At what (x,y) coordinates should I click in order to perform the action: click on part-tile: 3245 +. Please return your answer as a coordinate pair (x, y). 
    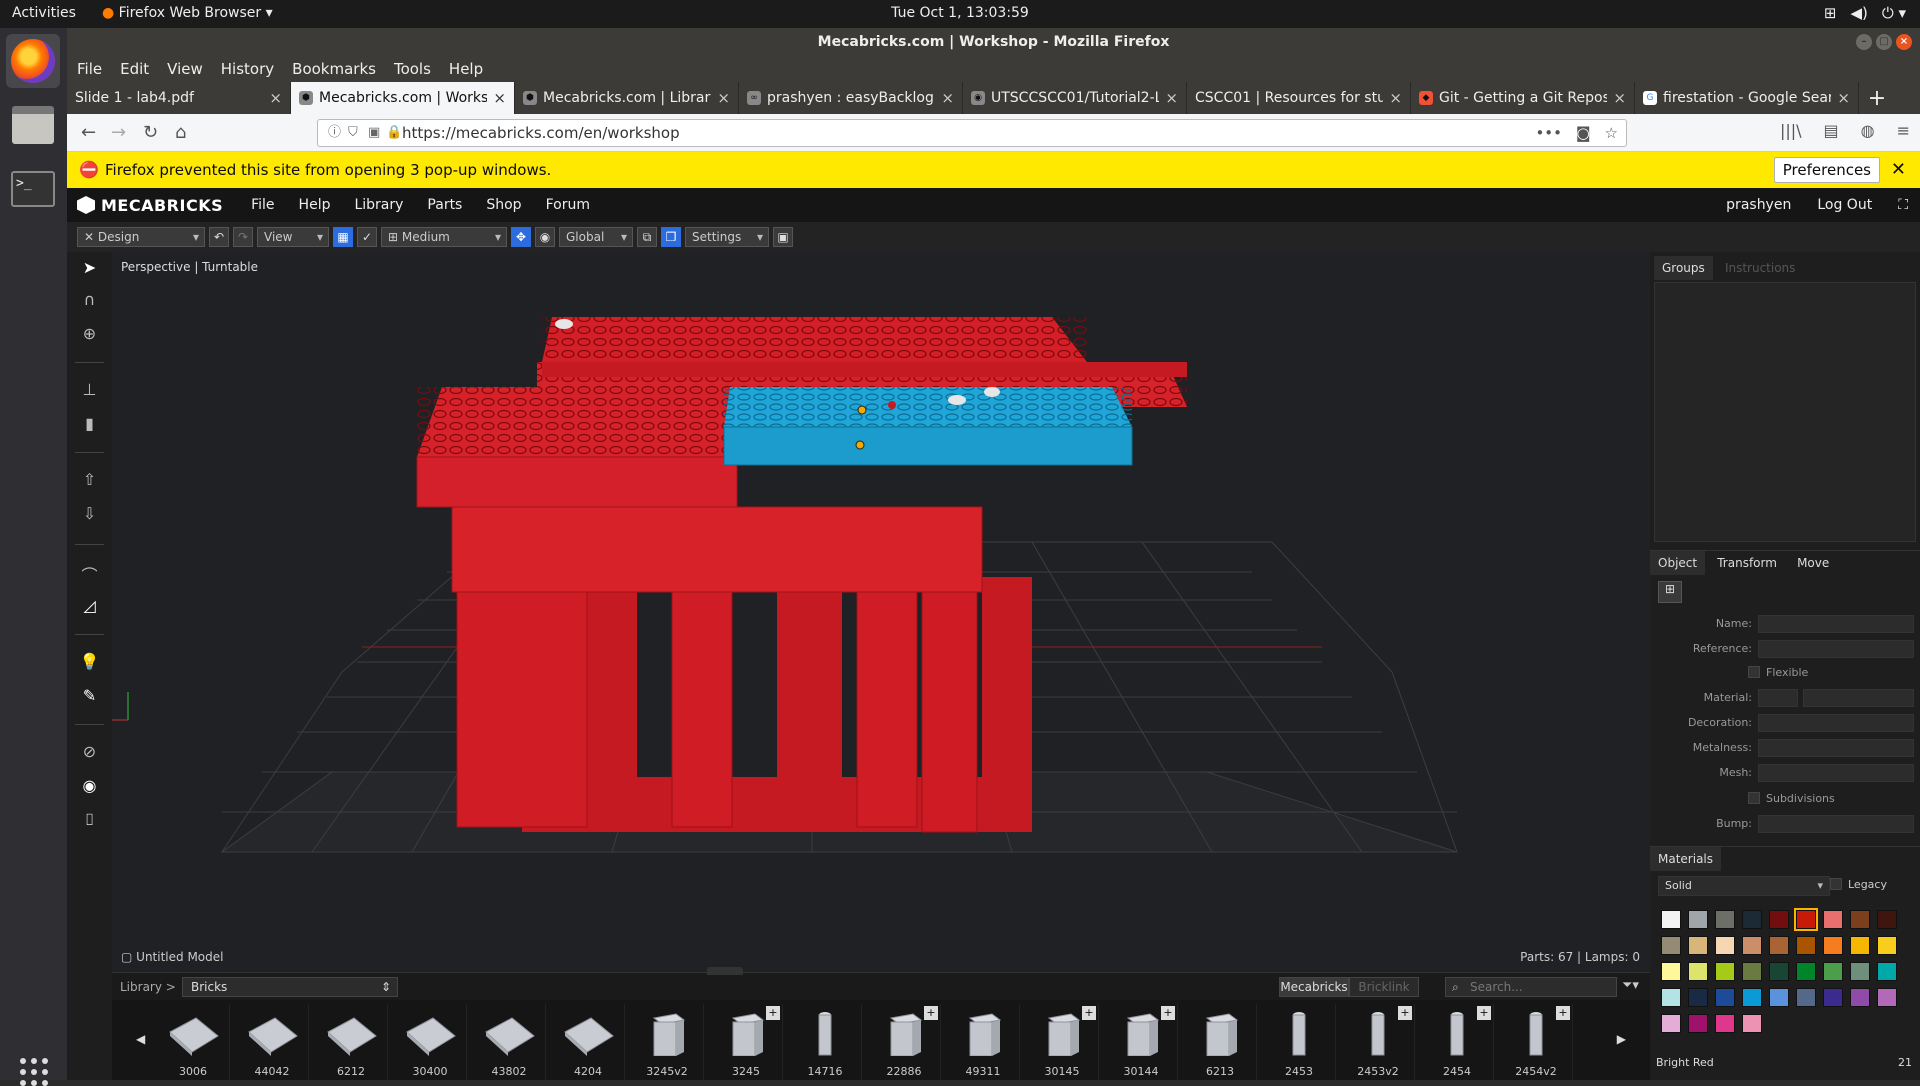
    Looking at the image, I should click on (746, 1042).